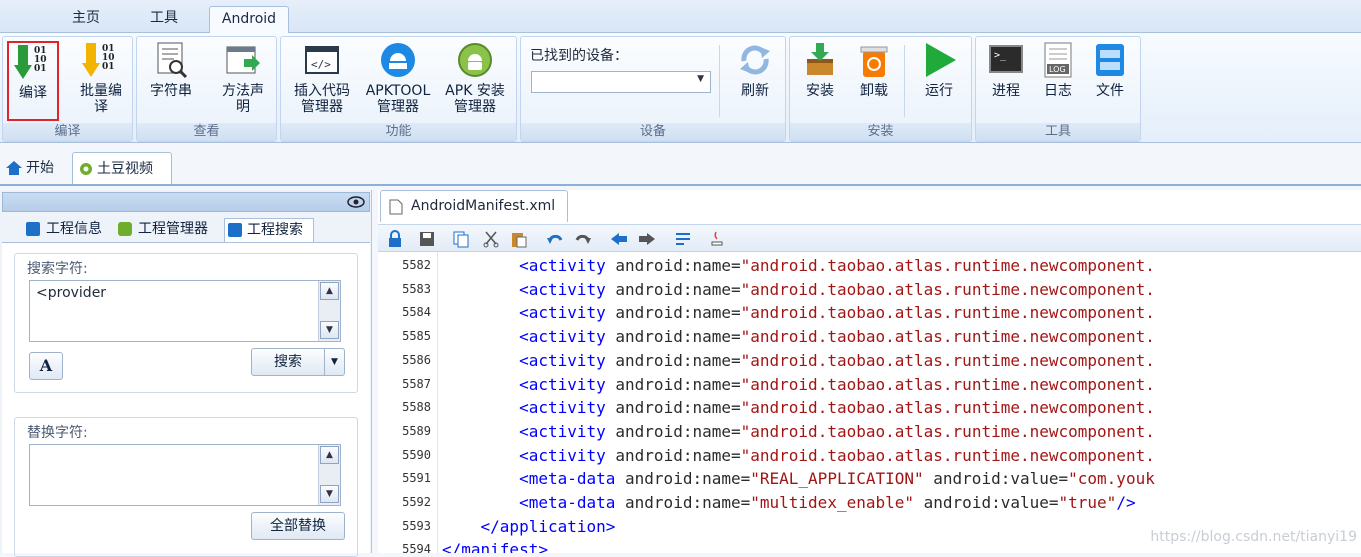  Describe the element at coordinates (243, 60) in the screenshot. I see `method-declaration-icon` at that location.